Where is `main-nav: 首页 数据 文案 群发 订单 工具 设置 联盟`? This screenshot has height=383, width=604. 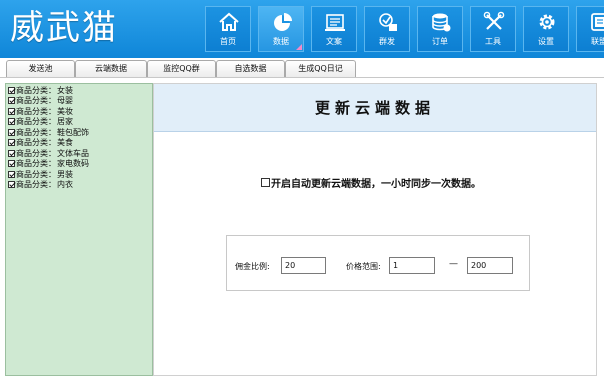
main-nav: 首页 数据 文案 群发 订单 工具 设置 联盟 is located at coordinates (404, 29).